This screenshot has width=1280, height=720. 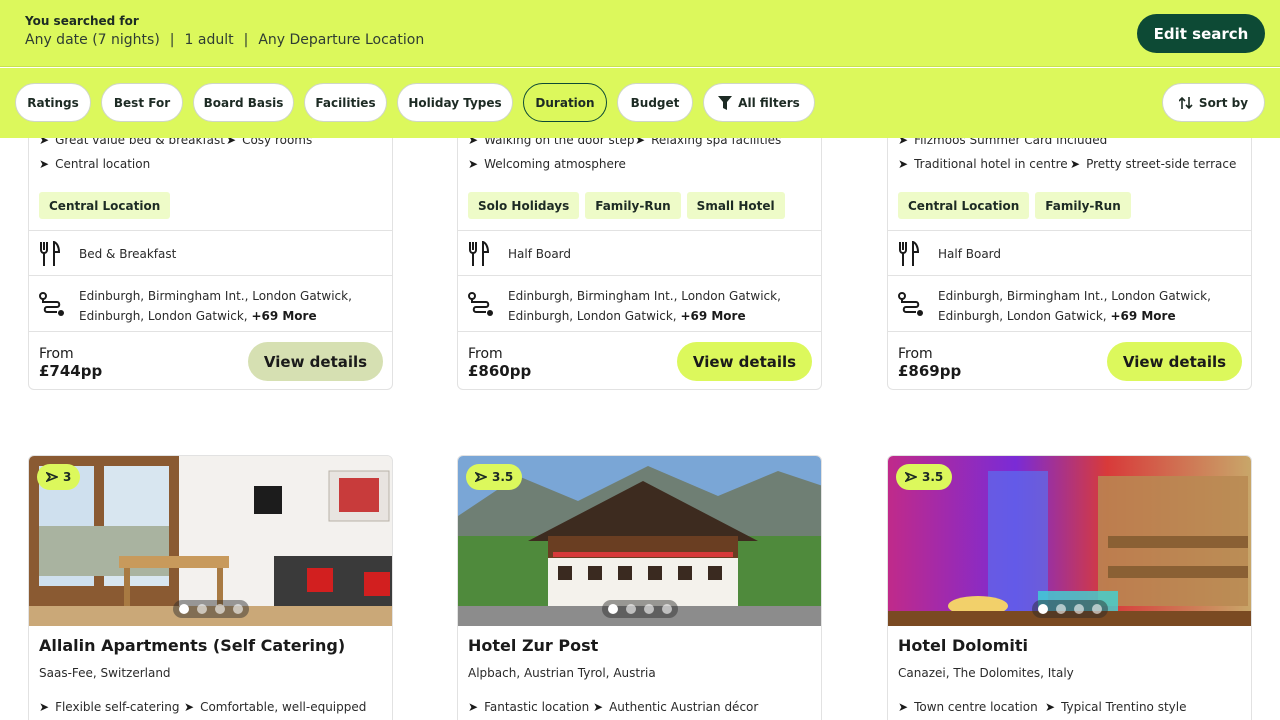 What do you see at coordinates (210, 541) in the screenshot?
I see `hotel-photo: 3` at bounding box center [210, 541].